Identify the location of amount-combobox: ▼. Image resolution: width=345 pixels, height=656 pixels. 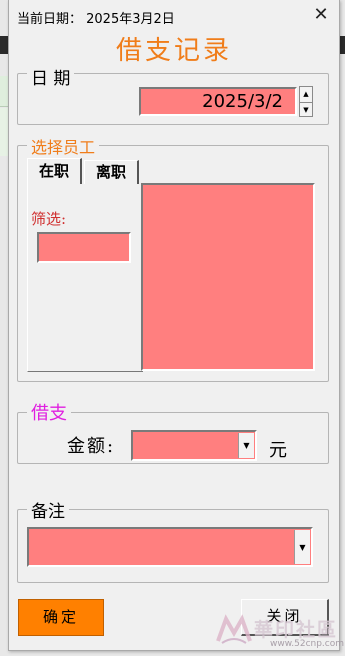
(194, 445).